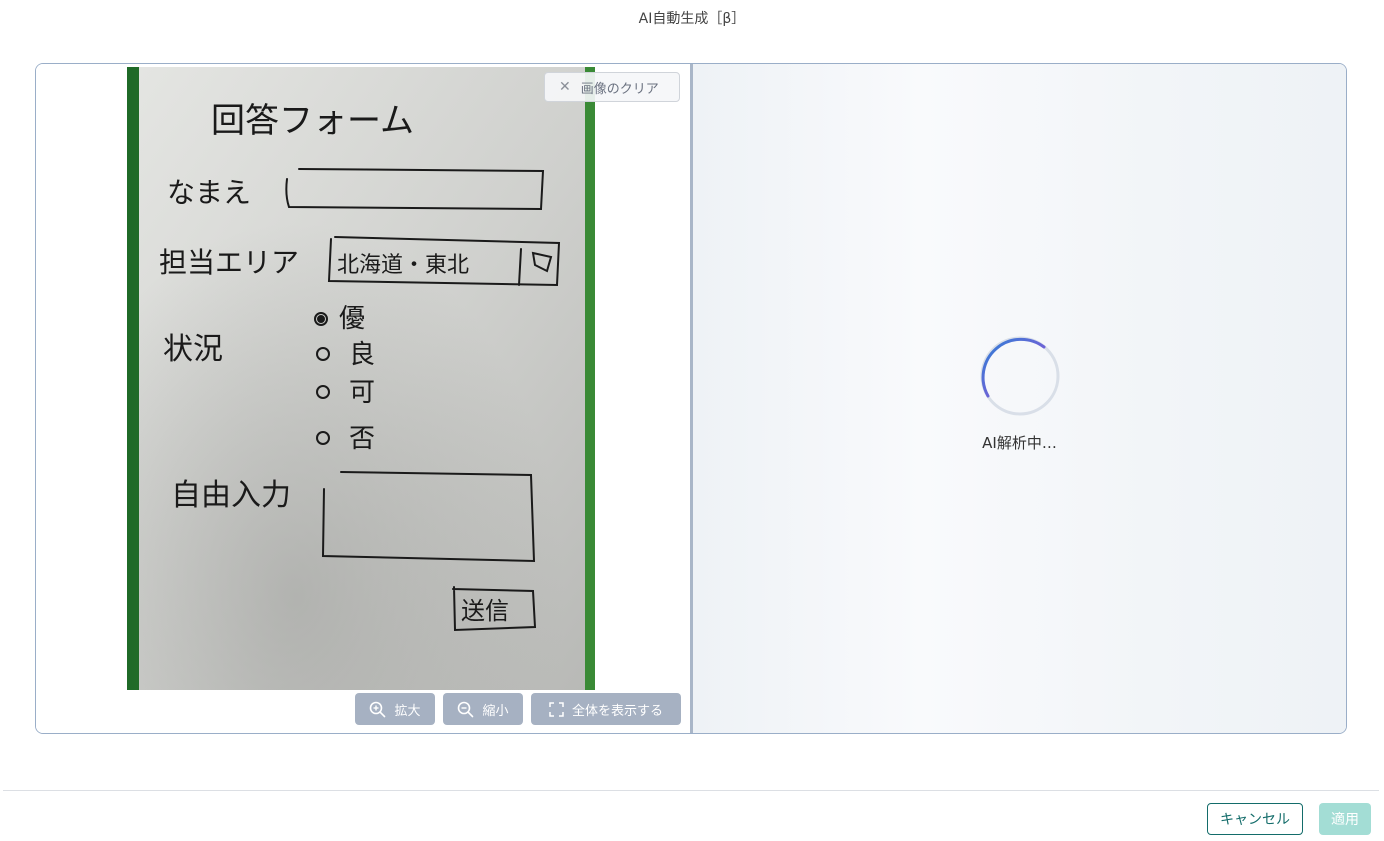  I want to click on sketch-name-label: なまえ, so click(209, 192).